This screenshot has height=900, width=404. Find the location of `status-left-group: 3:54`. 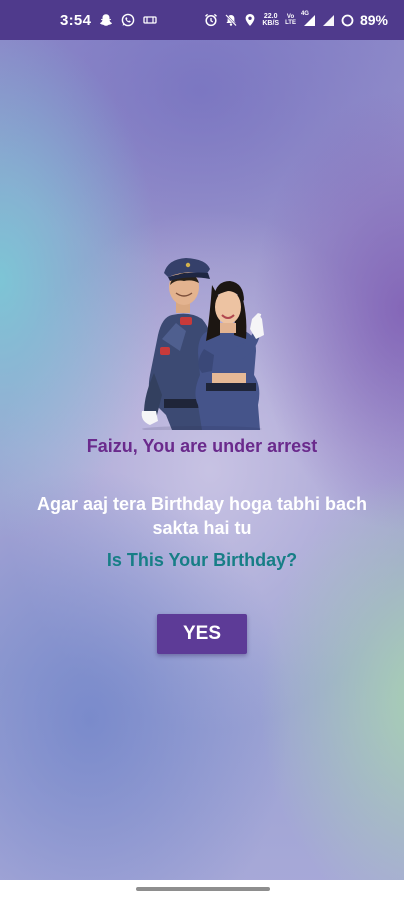

status-left-group: 3:54 is located at coordinates (108, 20).